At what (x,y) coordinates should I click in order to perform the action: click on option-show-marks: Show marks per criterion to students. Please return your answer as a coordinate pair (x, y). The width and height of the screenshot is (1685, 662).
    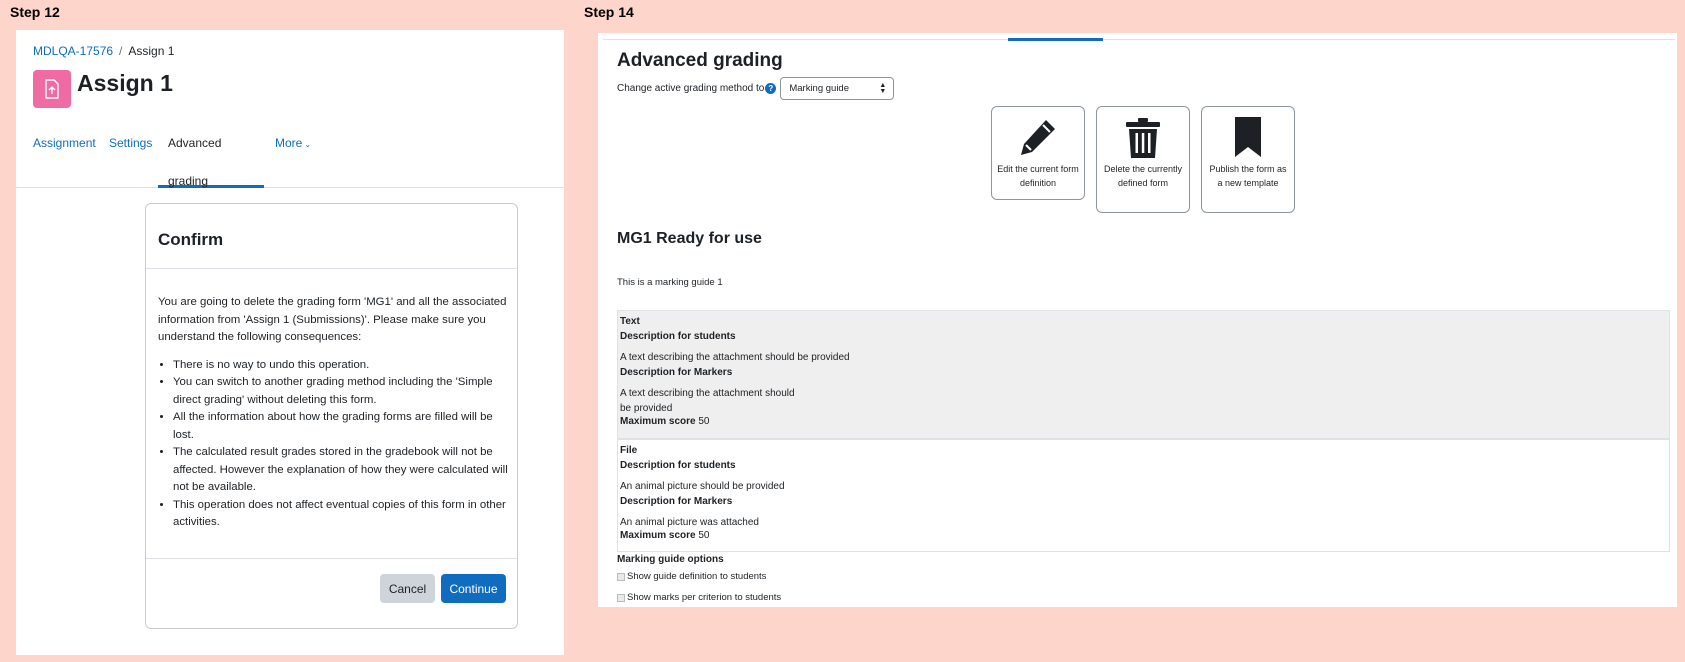
    Looking at the image, I should click on (699, 597).